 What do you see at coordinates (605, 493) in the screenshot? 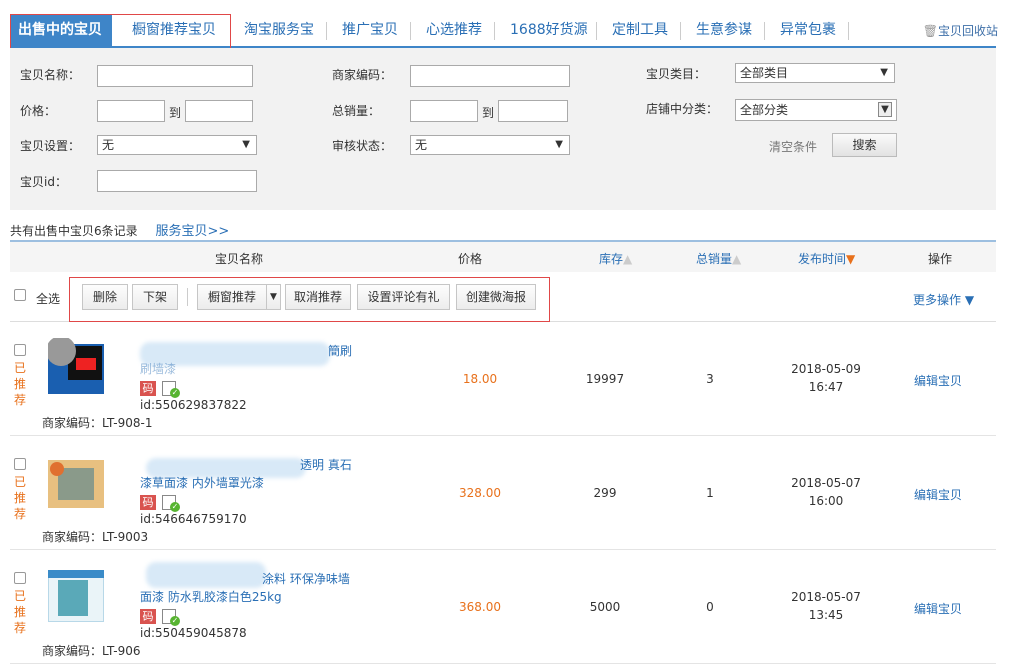
I see `stock: 299` at bounding box center [605, 493].